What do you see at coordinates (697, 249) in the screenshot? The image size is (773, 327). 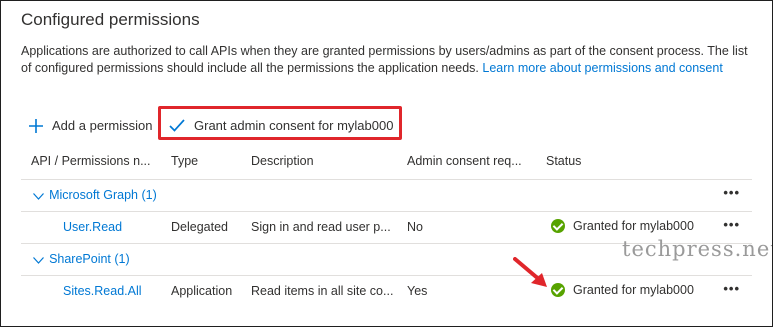 I see `watermark: techpress.net` at bounding box center [697, 249].